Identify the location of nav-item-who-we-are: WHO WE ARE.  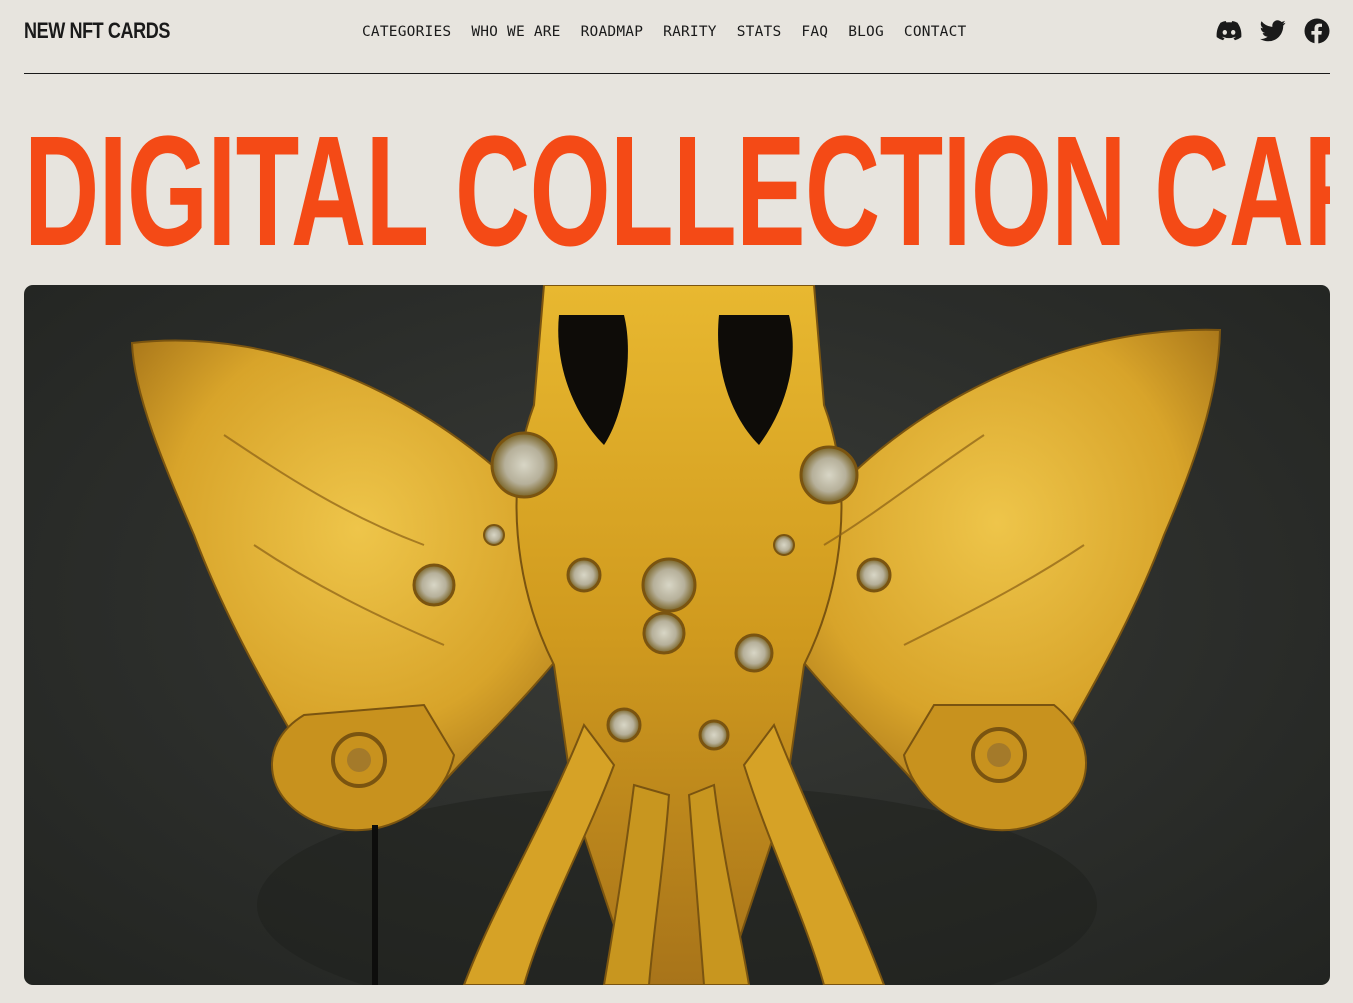
(515, 32).